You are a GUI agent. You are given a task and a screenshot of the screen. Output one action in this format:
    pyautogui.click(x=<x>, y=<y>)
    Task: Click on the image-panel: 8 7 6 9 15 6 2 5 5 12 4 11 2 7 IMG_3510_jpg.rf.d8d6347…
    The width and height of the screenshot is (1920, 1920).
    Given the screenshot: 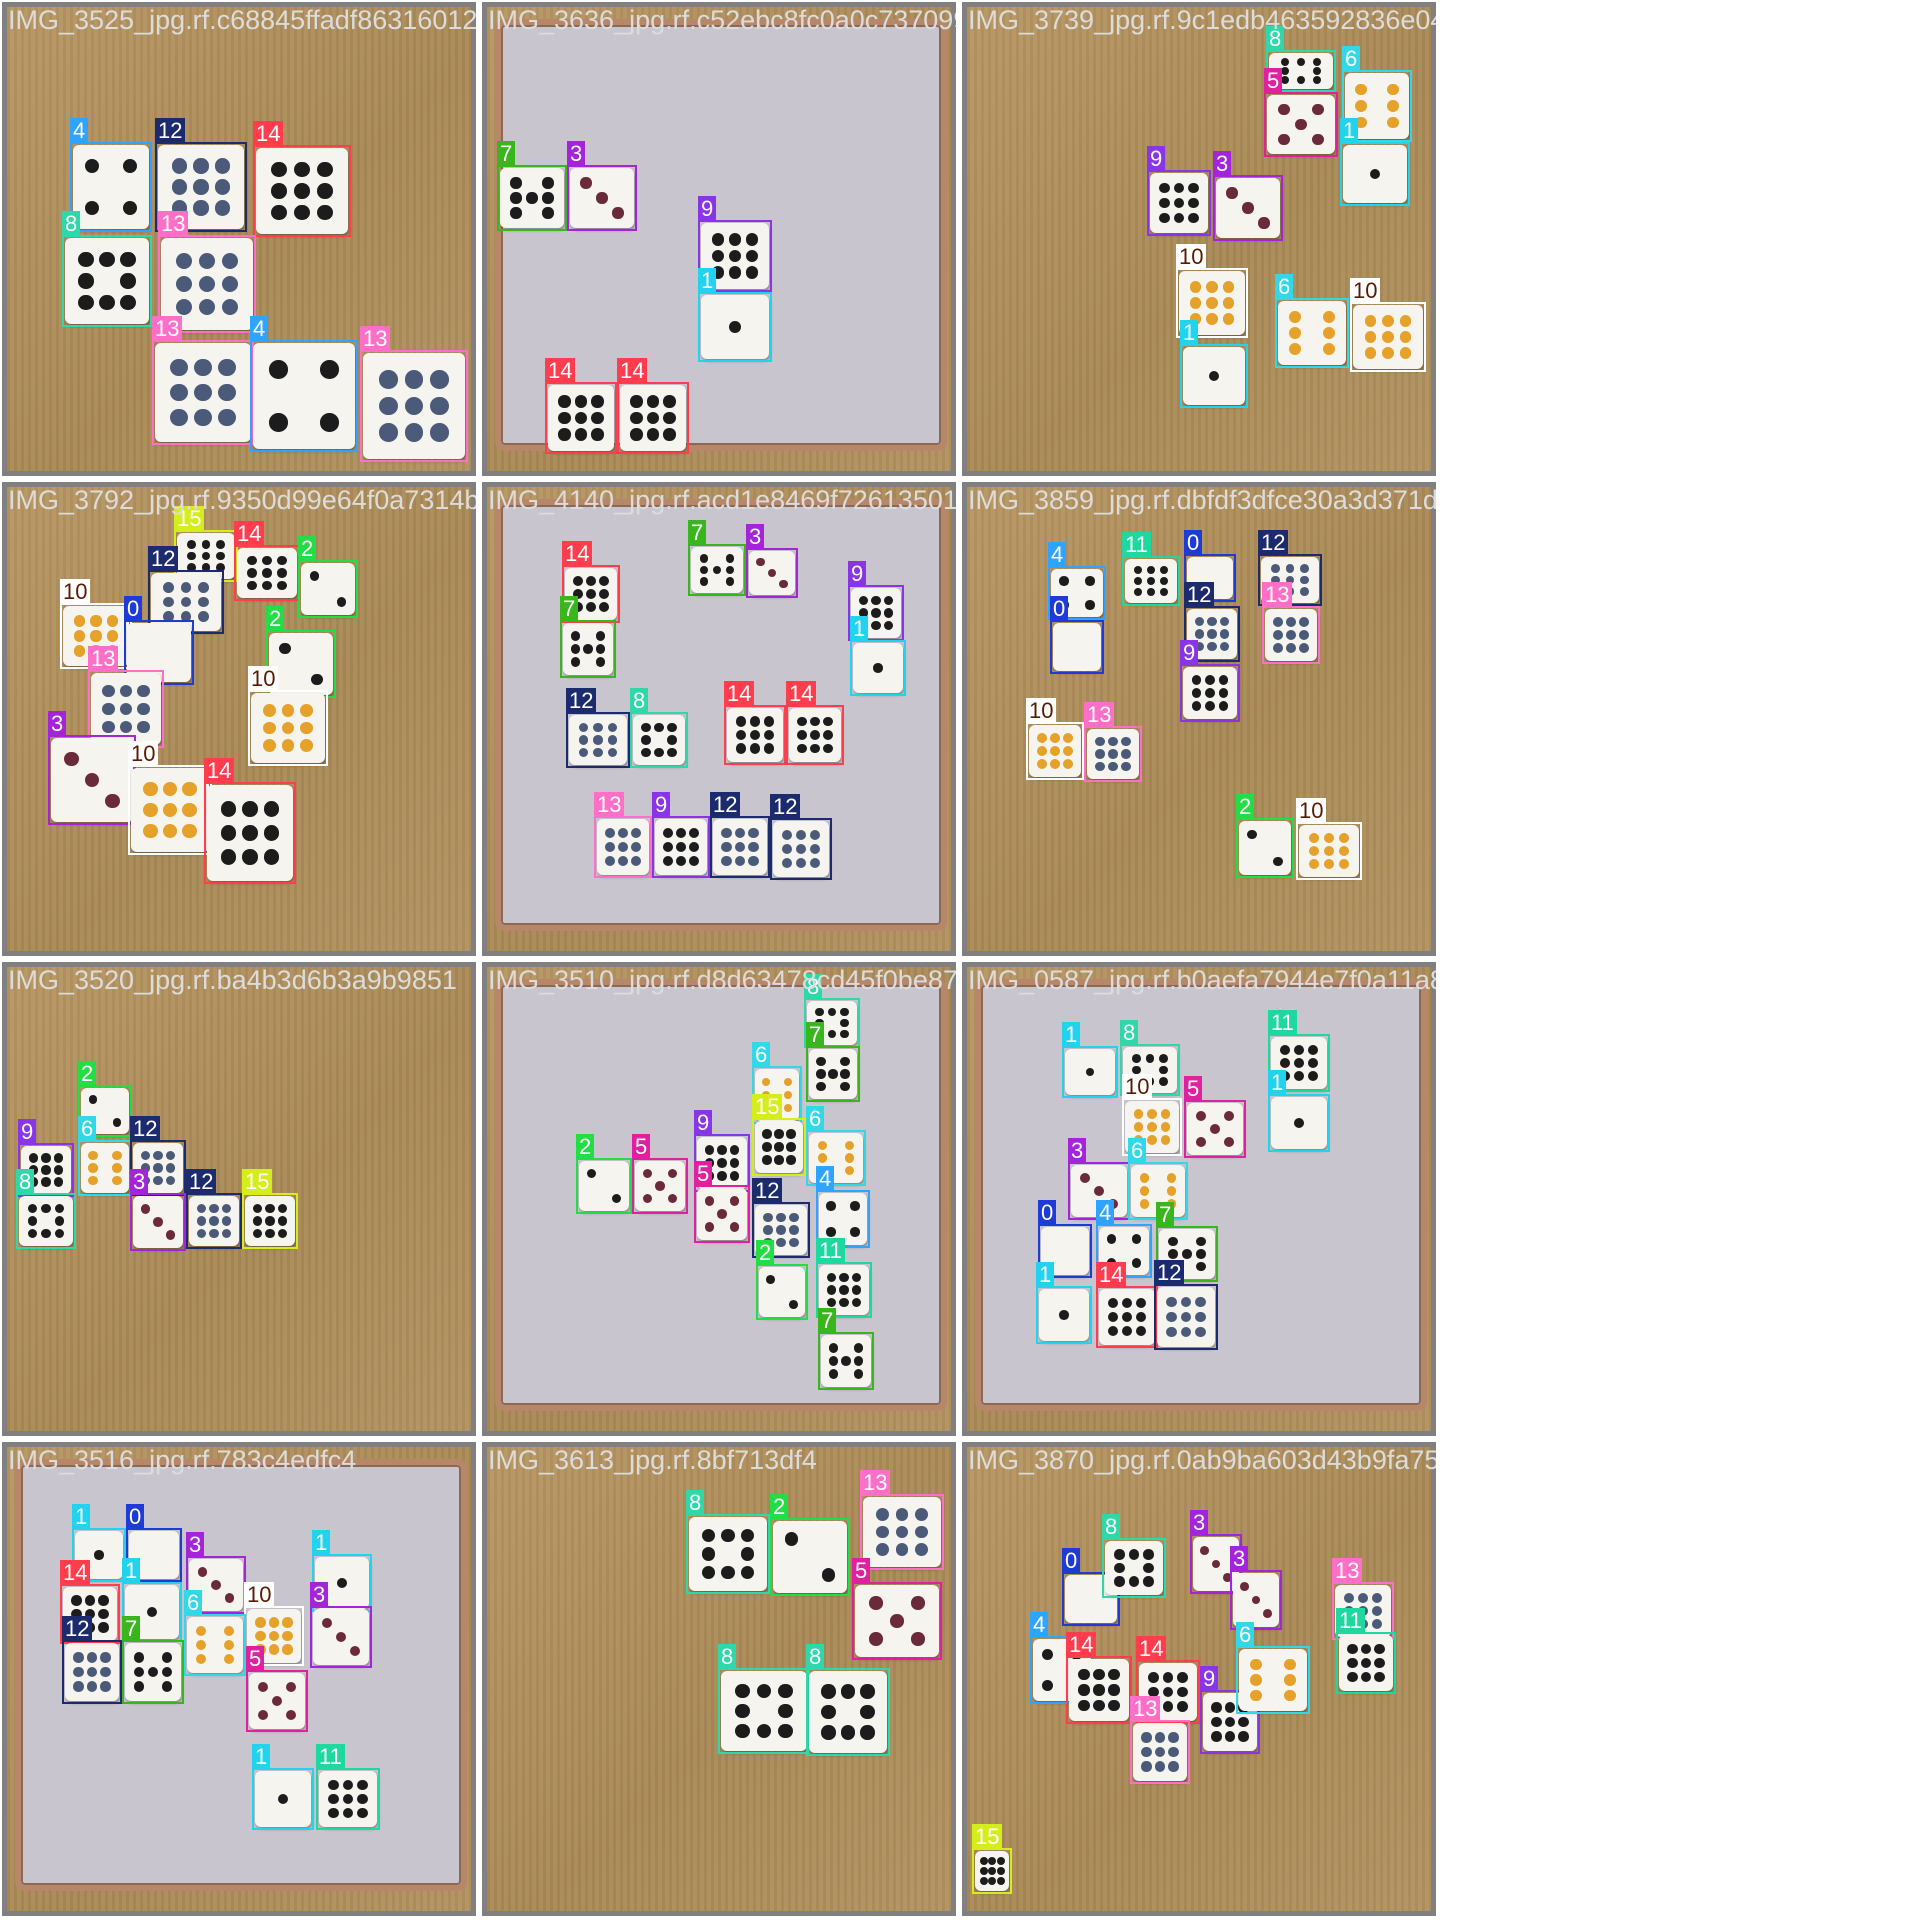 What is the action you would take?
    pyautogui.click(x=719, y=1199)
    